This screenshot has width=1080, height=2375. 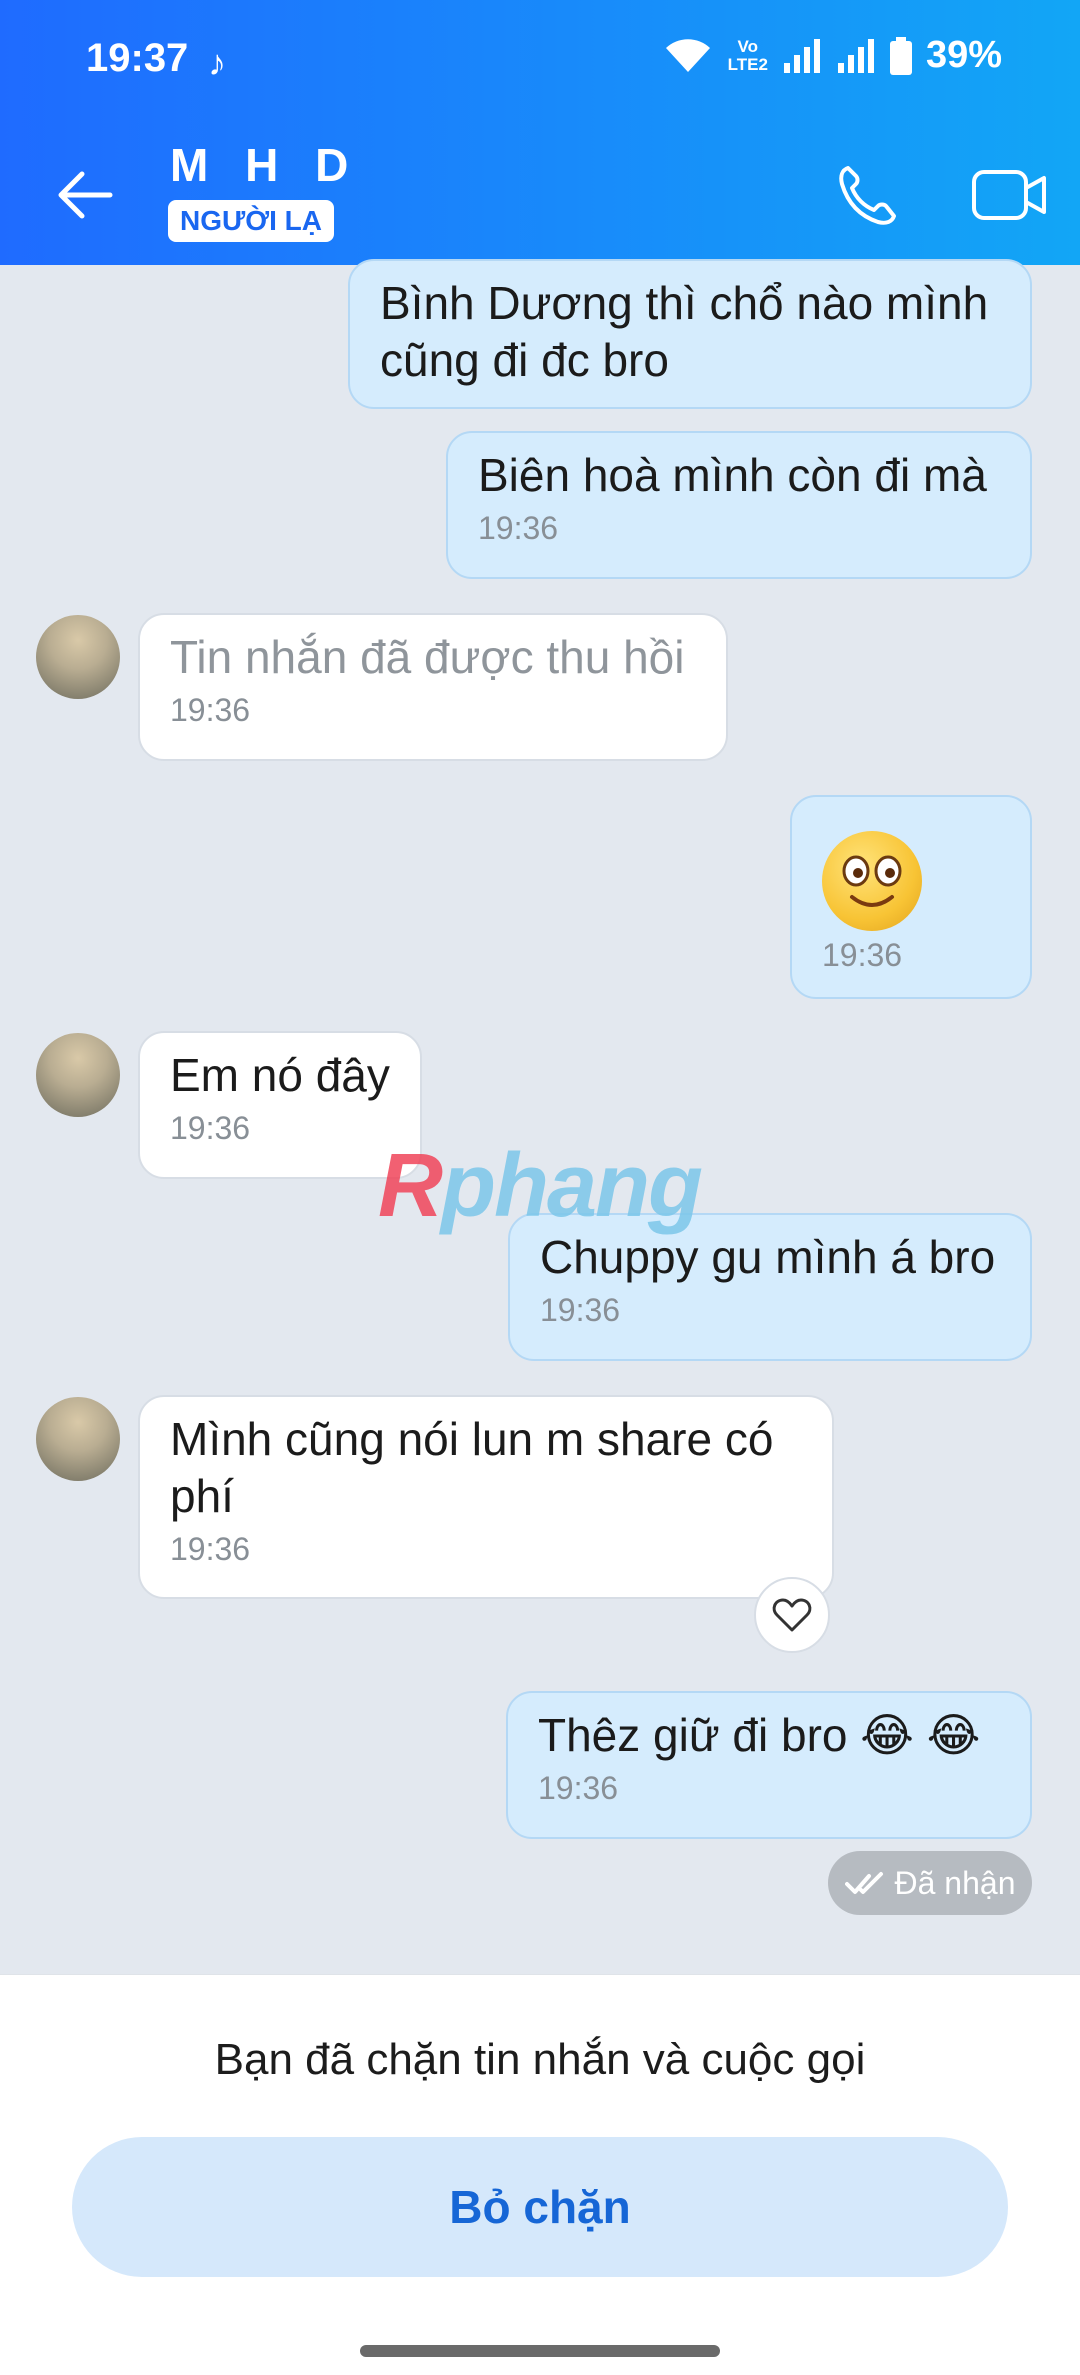 What do you see at coordinates (540, 1186) in the screenshot?
I see `watermark-logo: Rphang` at bounding box center [540, 1186].